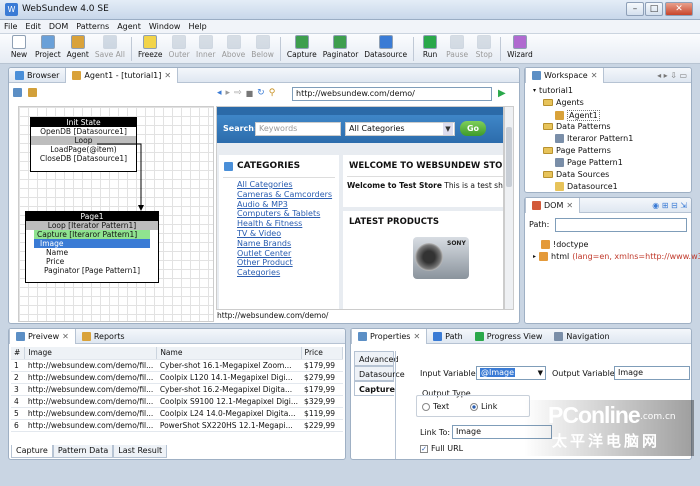  What do you see at coordinates (197, 27) in the screenshot?
I see `menu-help: Help` at bounding box center [197, 27].